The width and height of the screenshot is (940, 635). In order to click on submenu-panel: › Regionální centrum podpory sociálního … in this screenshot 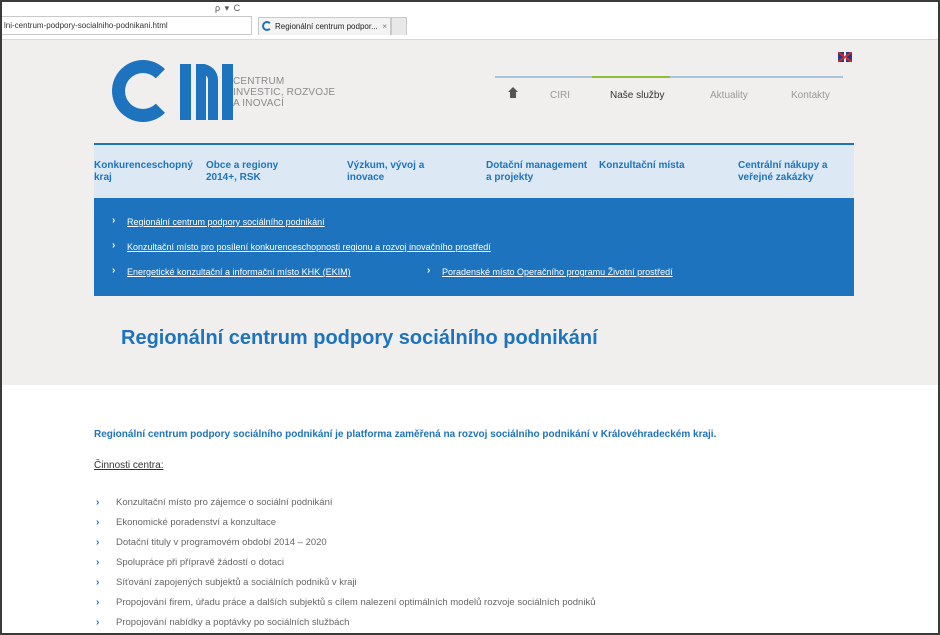, I will do `click(474, 247)`.